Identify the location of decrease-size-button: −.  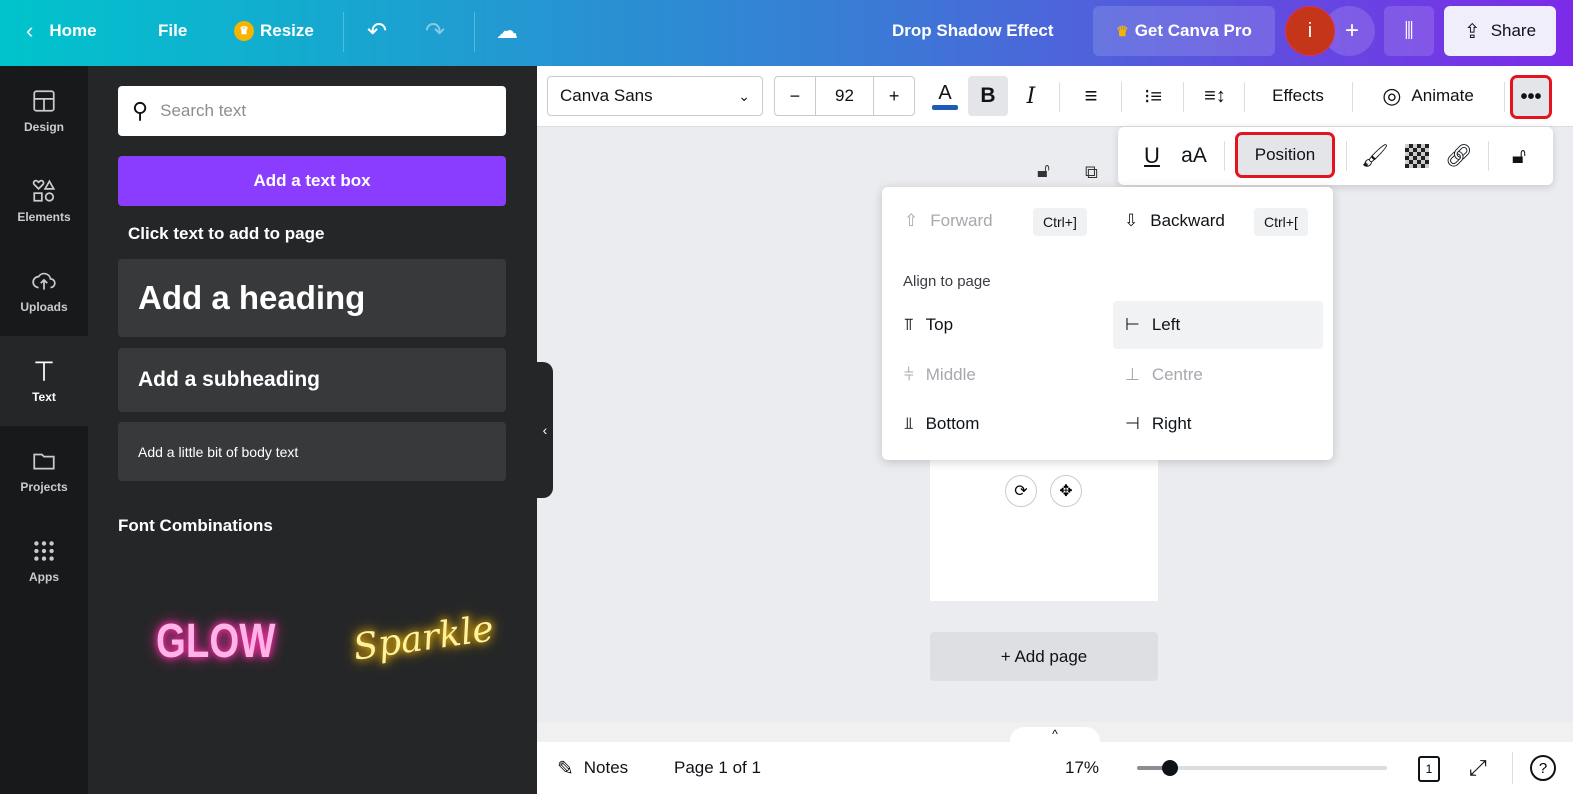
(795, 96).